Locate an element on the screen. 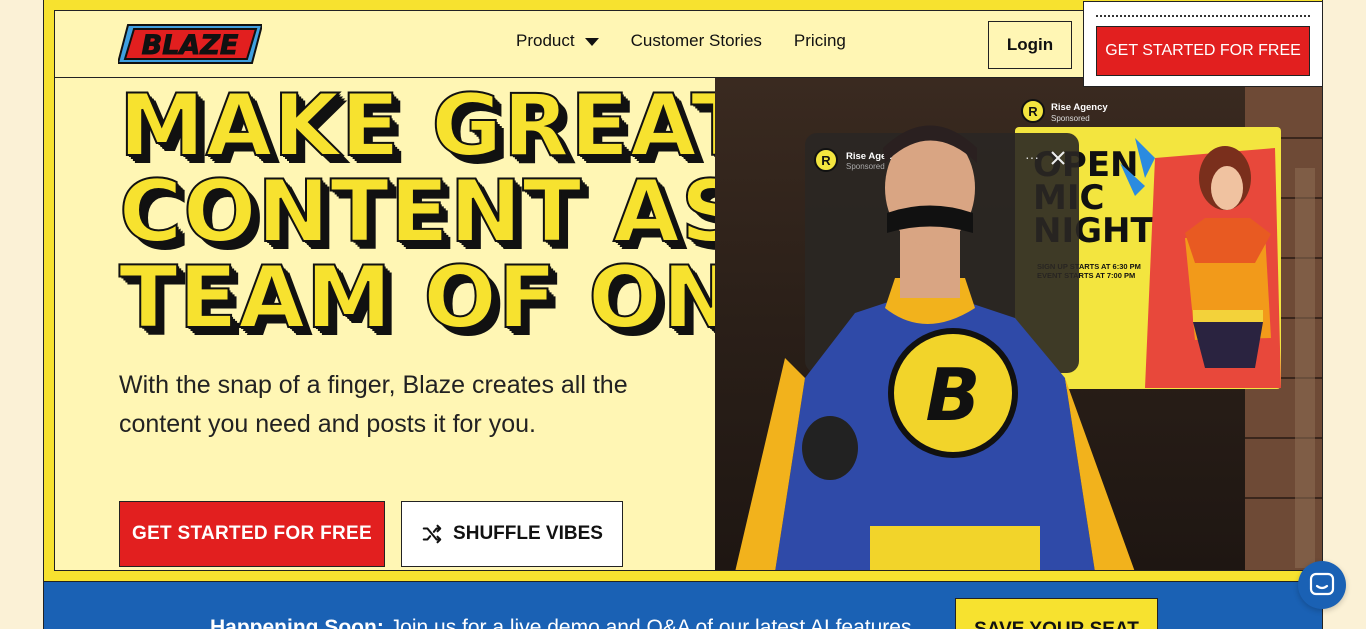 This screenshot has width=1366, height=629. save-your-seat-button: SAVE YOUR SEAT is located at coordinates (1056, 613).